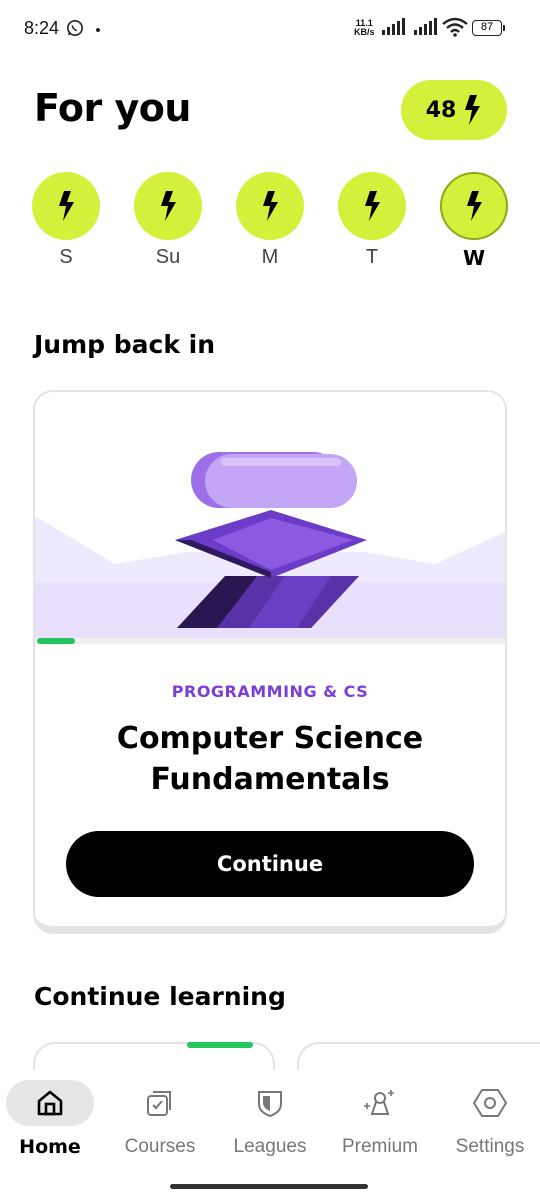  What do you see at coordinates (270, 691) in the screenshot?
I see `course-category: PROGRAMMING & CS` at bounding box center [270, 691].